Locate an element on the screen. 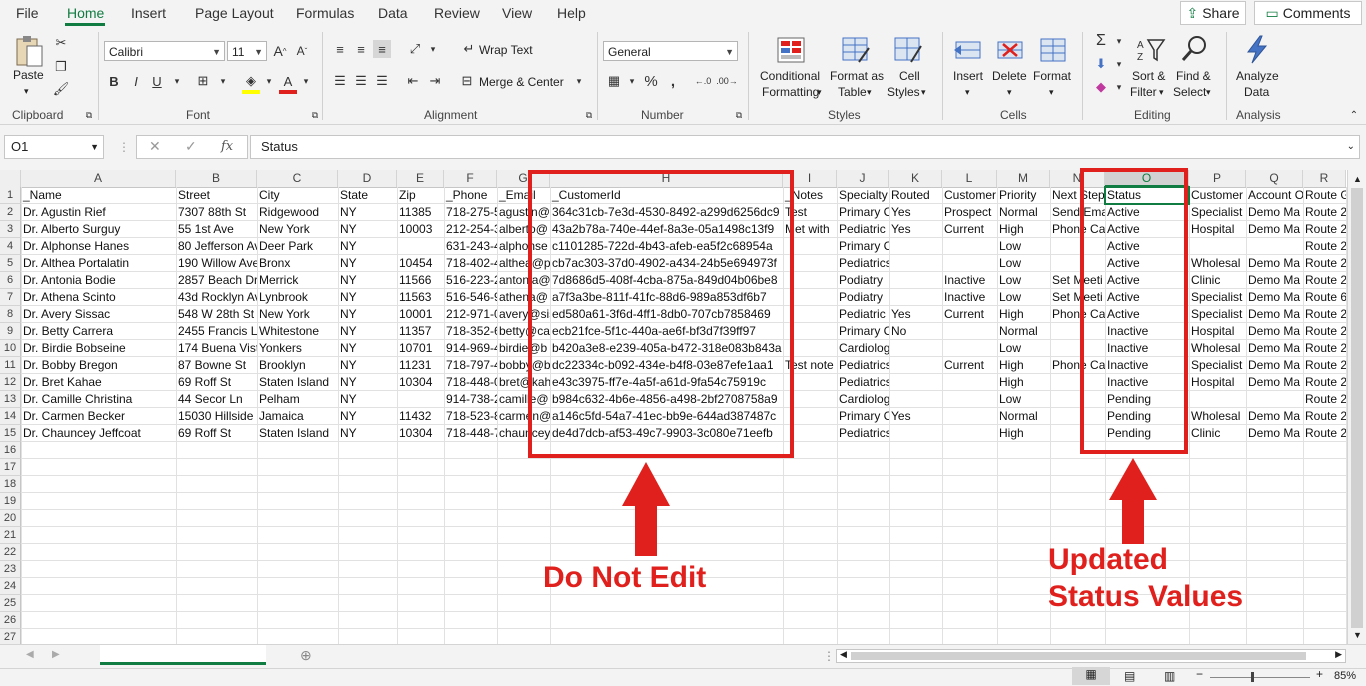  align-bottom-icon: ≡ is located at coordinates (382, 49).